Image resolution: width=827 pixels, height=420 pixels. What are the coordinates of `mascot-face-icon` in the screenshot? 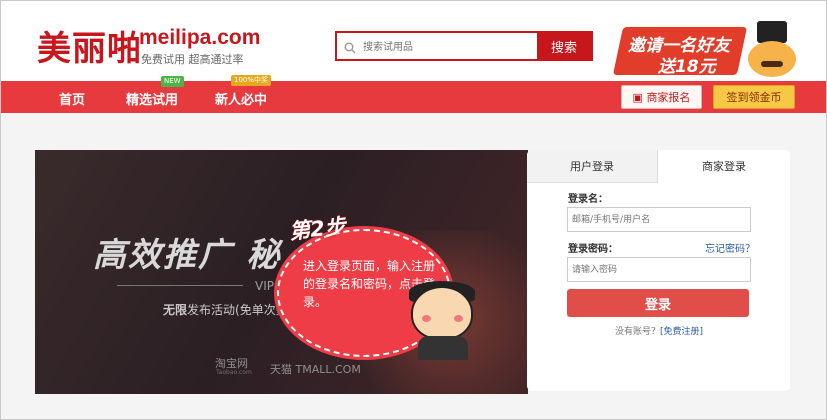 It's located at (772, 59).